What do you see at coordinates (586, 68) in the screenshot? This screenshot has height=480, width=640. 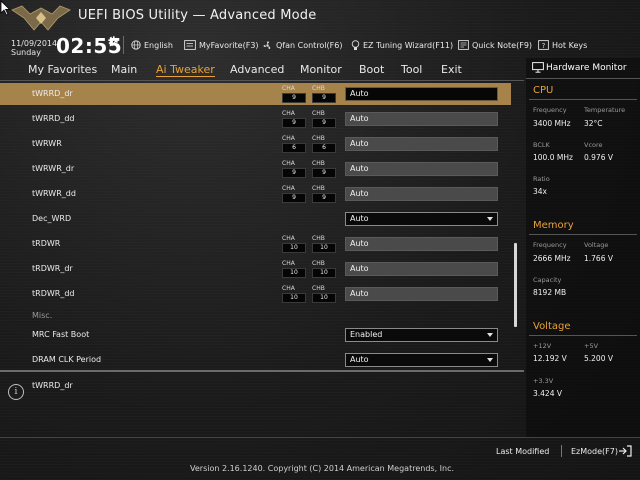 I see `hardware-monitor-title: Hardware Monitor` at bounding box center [586, 68].